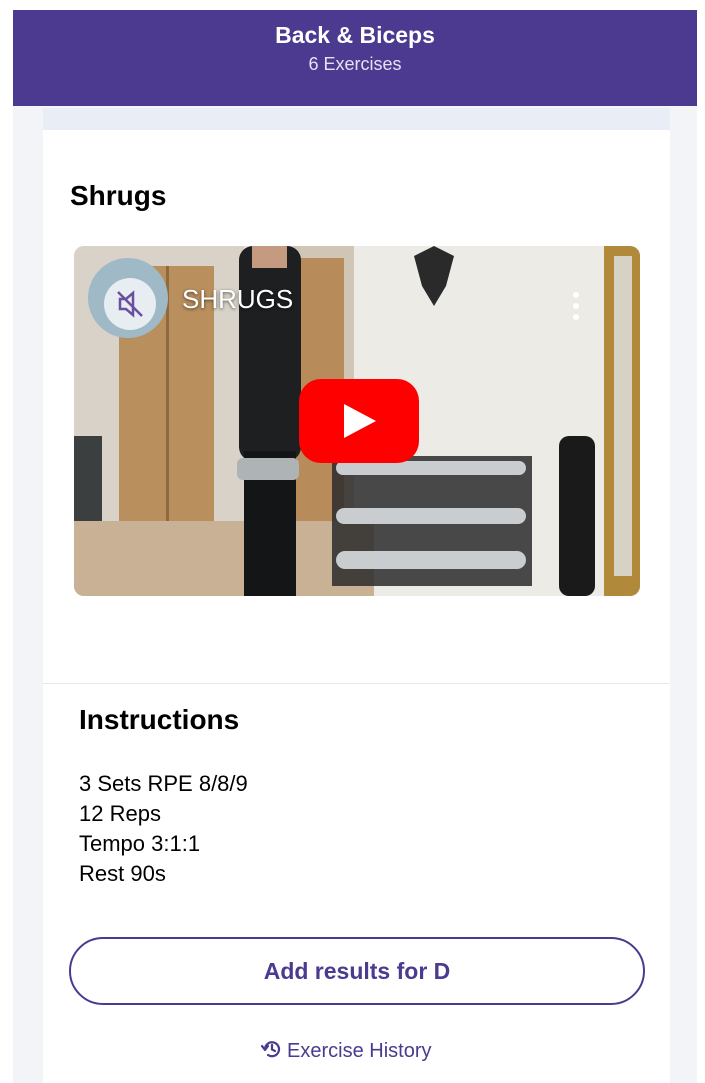  Describe the element at coordinates (130, 304) in the screenshot. I see `mute-icon` at that location.